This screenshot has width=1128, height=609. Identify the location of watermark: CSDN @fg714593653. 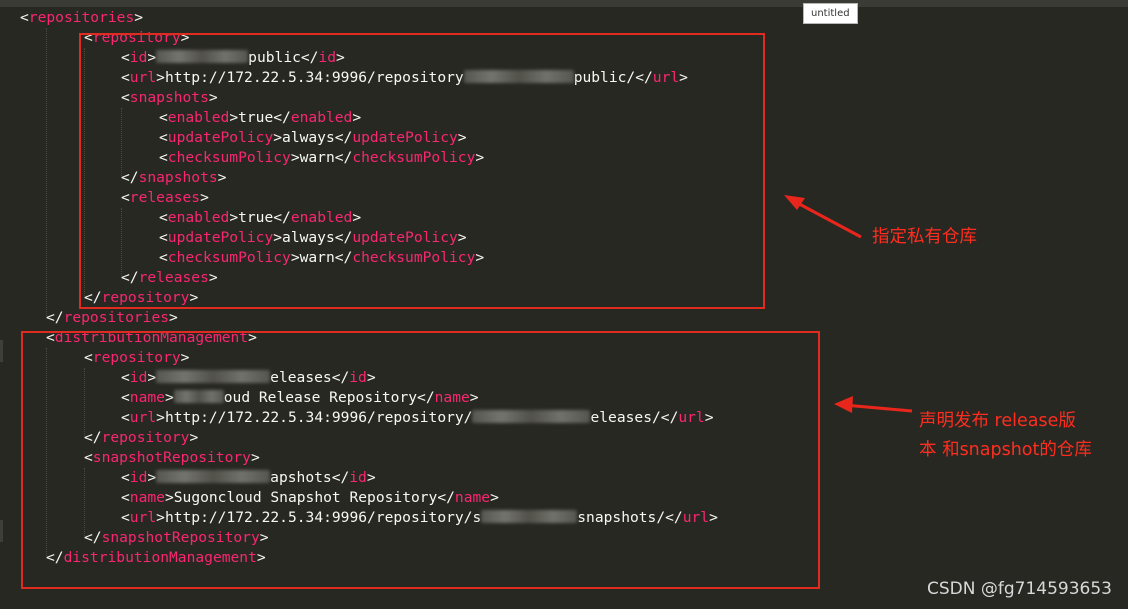
(1019, 589).